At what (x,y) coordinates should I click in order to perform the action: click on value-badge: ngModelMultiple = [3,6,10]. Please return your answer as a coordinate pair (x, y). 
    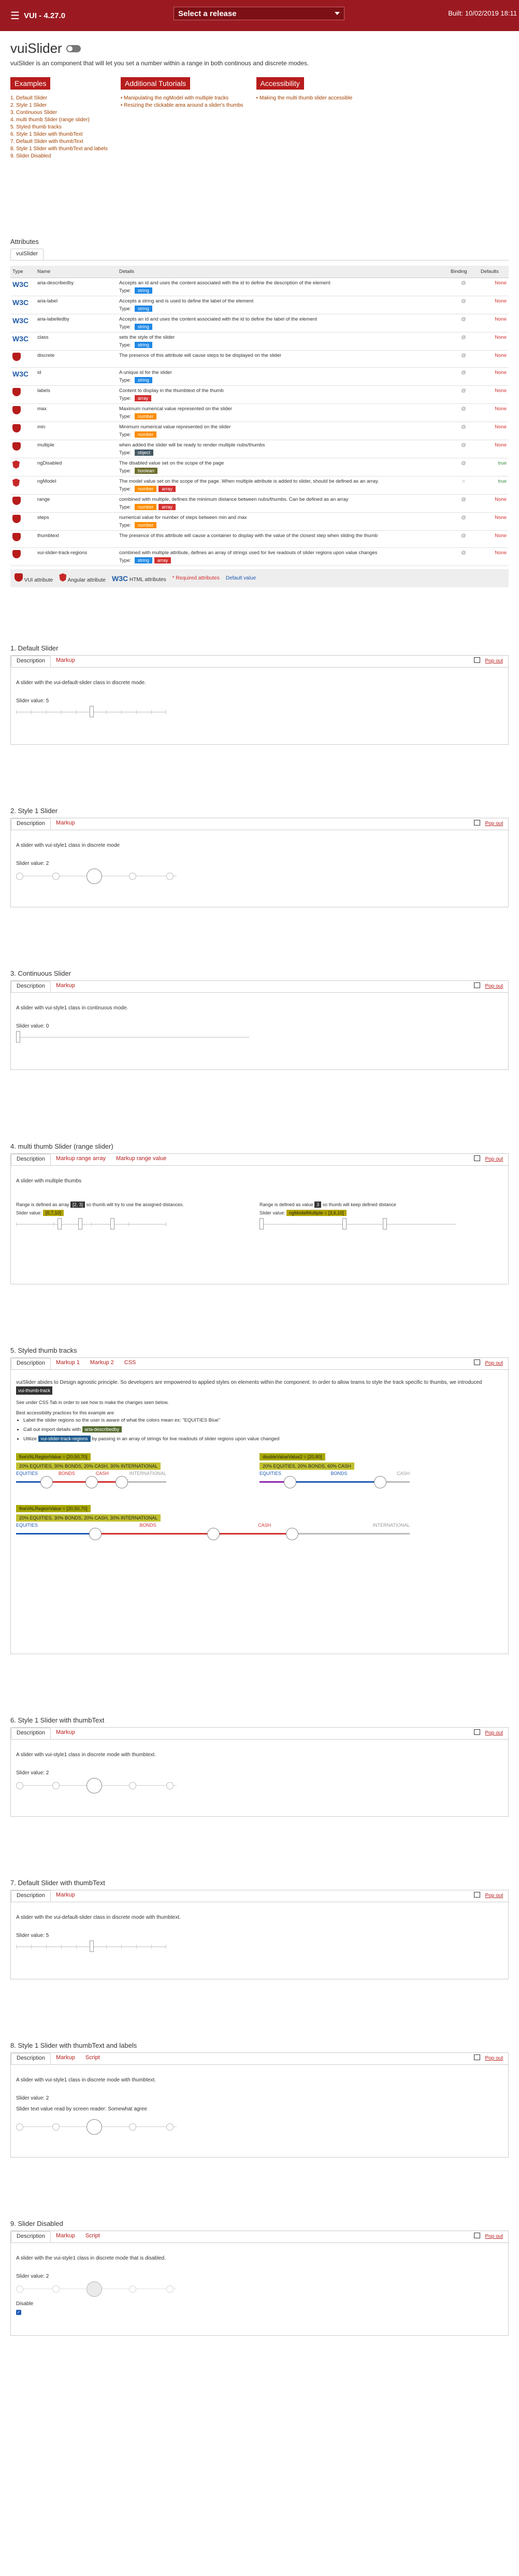
    Looking at the image, I should click on (317, 1213).